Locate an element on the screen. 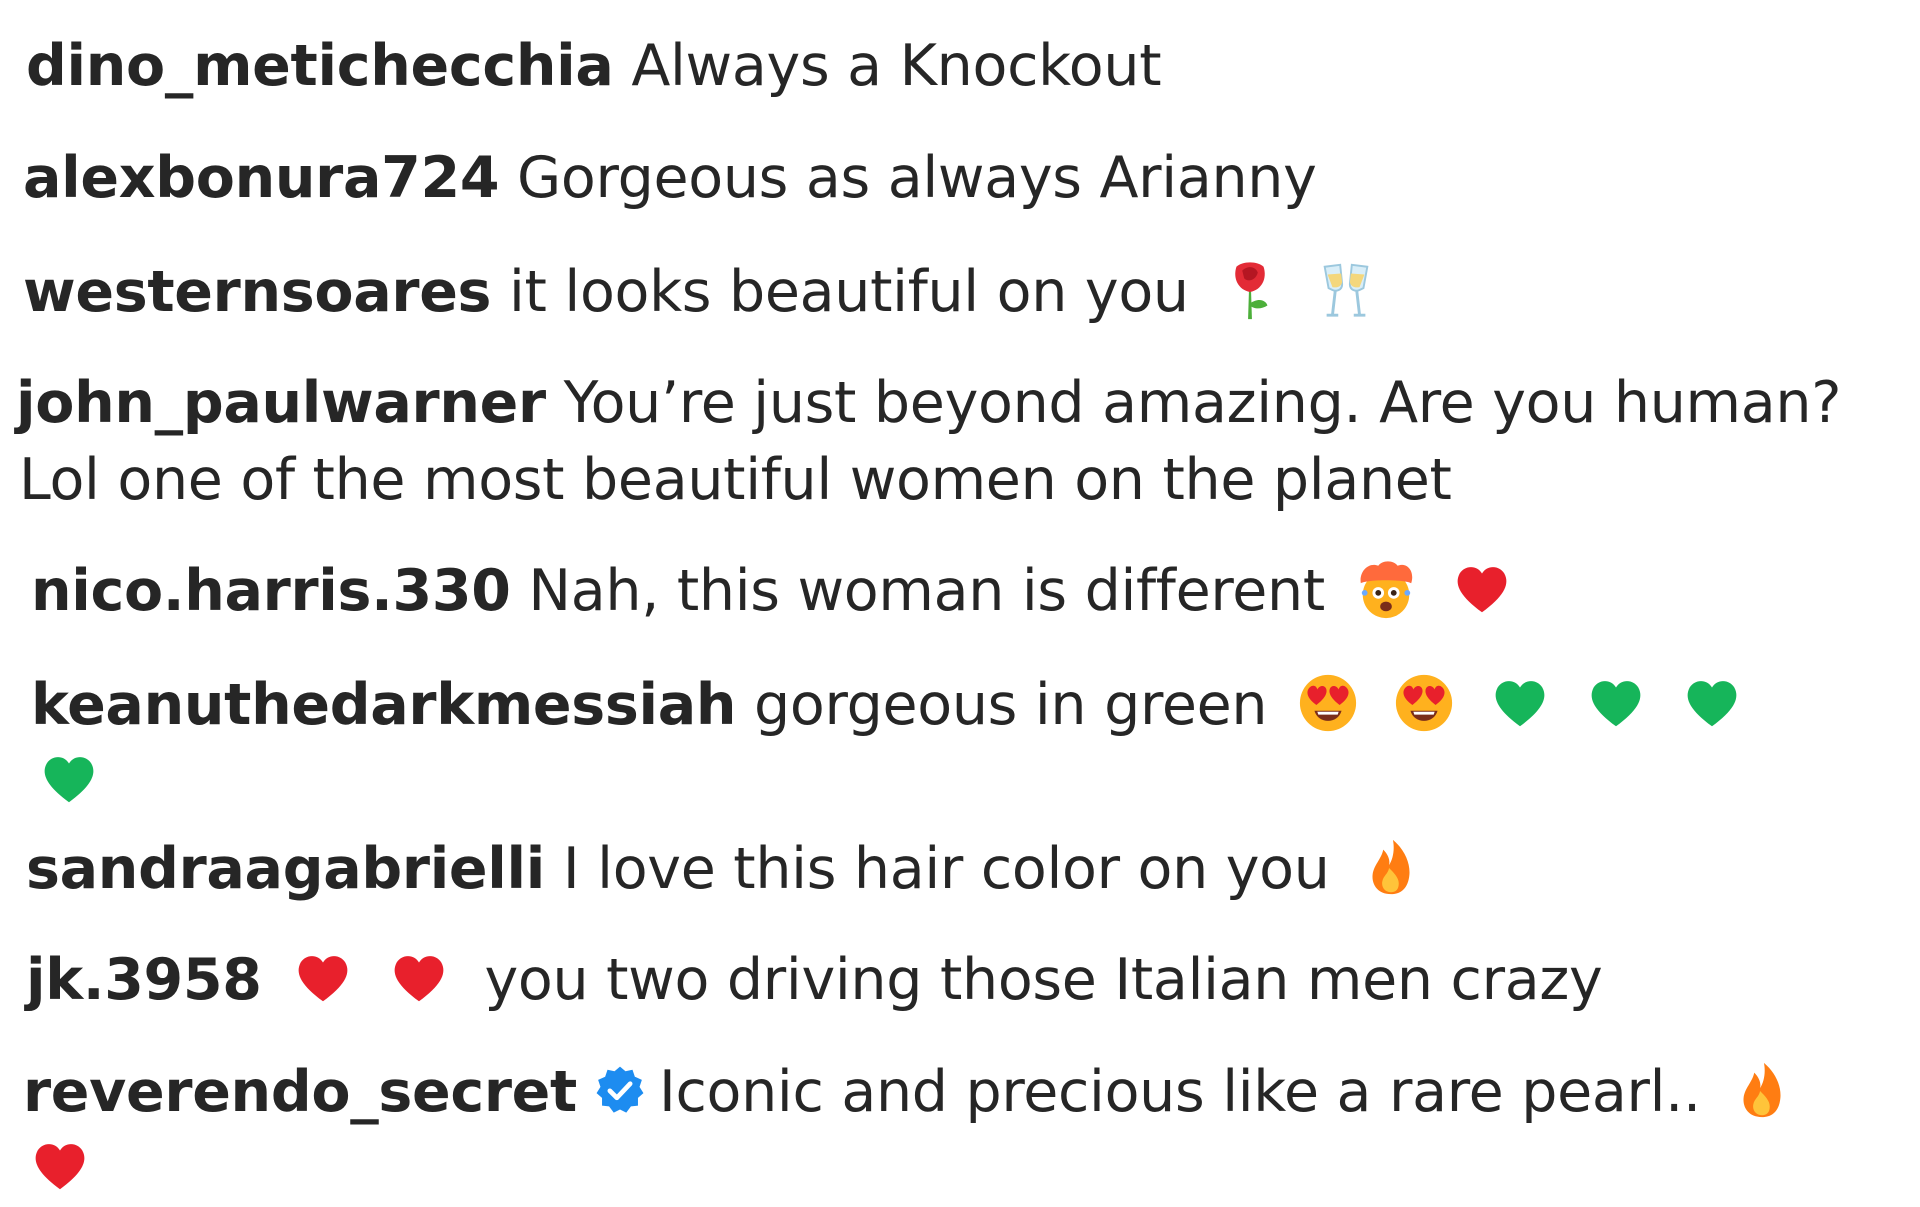 This screenshot has width=1920, height=1207. comment-item: westernsoares it looks beautiful on you is located at coordinates (708, 292).